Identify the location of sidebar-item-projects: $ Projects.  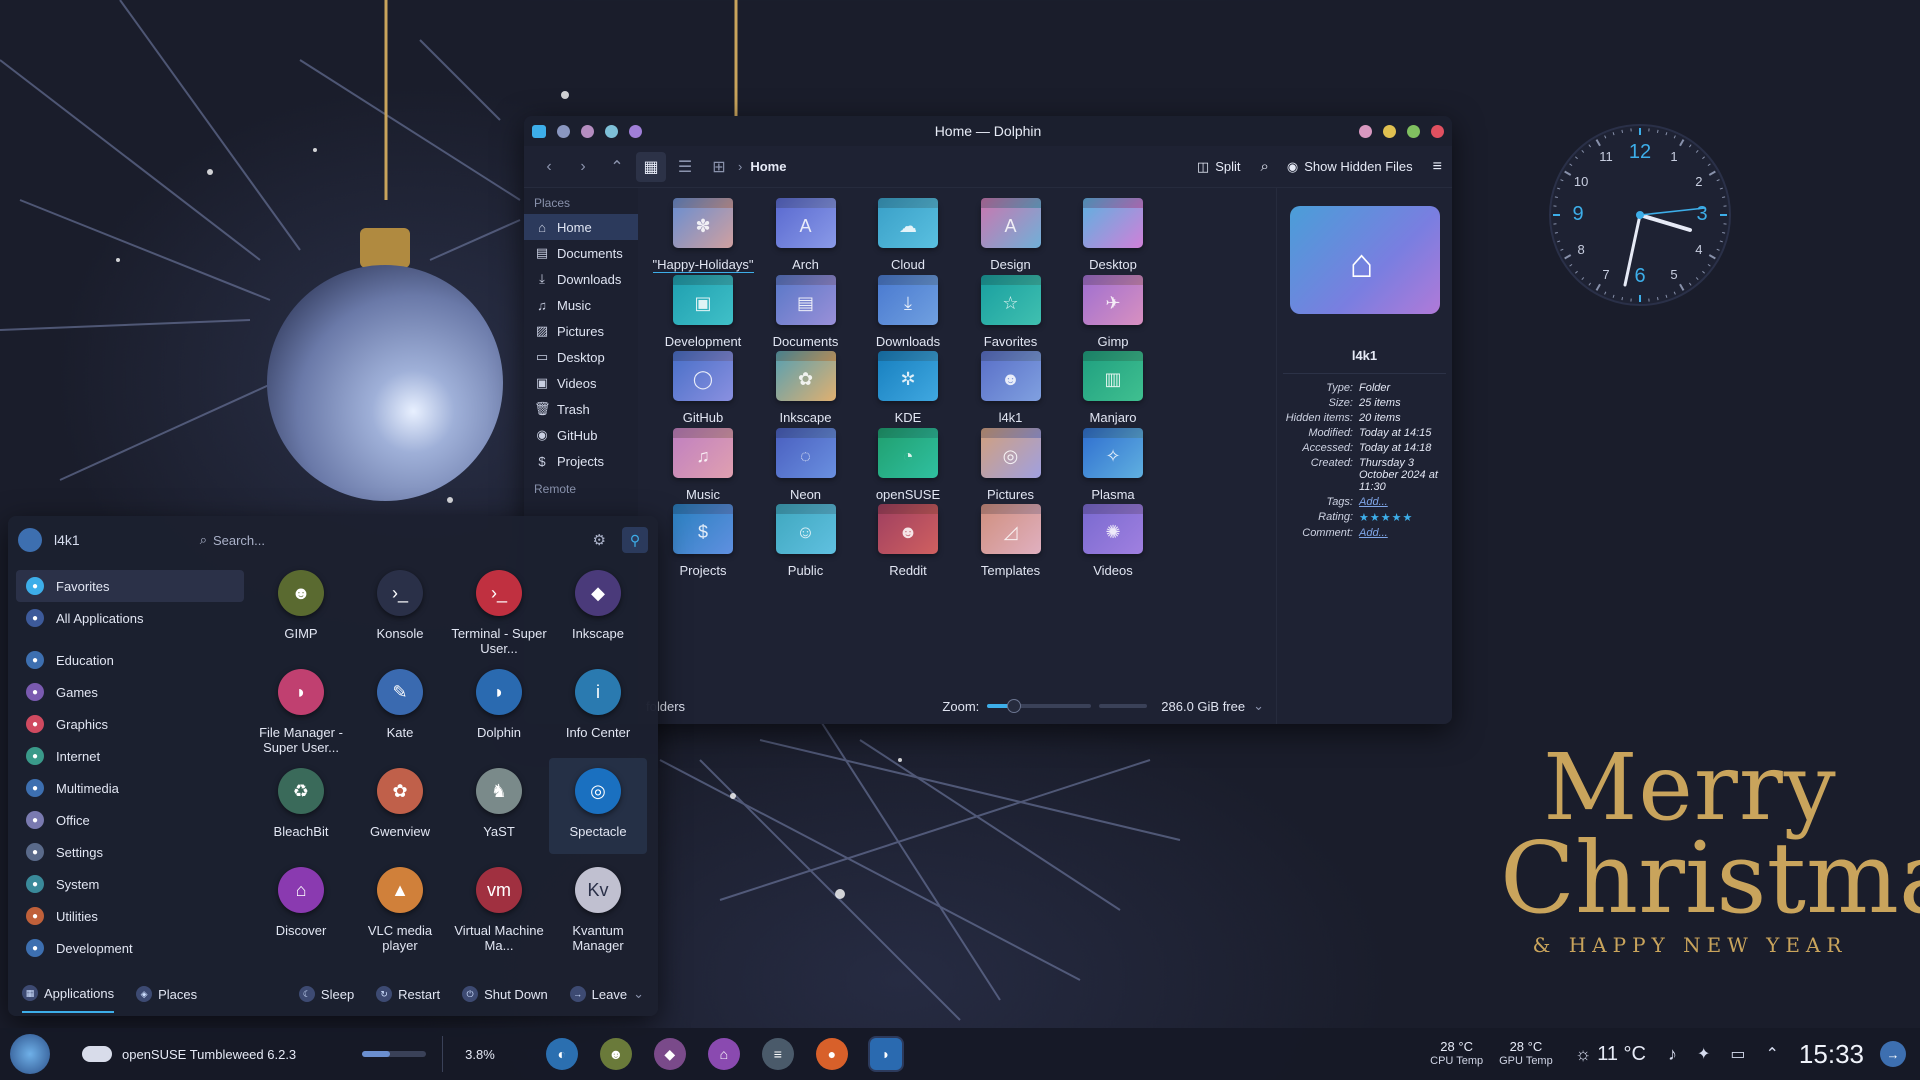
(581, 461).